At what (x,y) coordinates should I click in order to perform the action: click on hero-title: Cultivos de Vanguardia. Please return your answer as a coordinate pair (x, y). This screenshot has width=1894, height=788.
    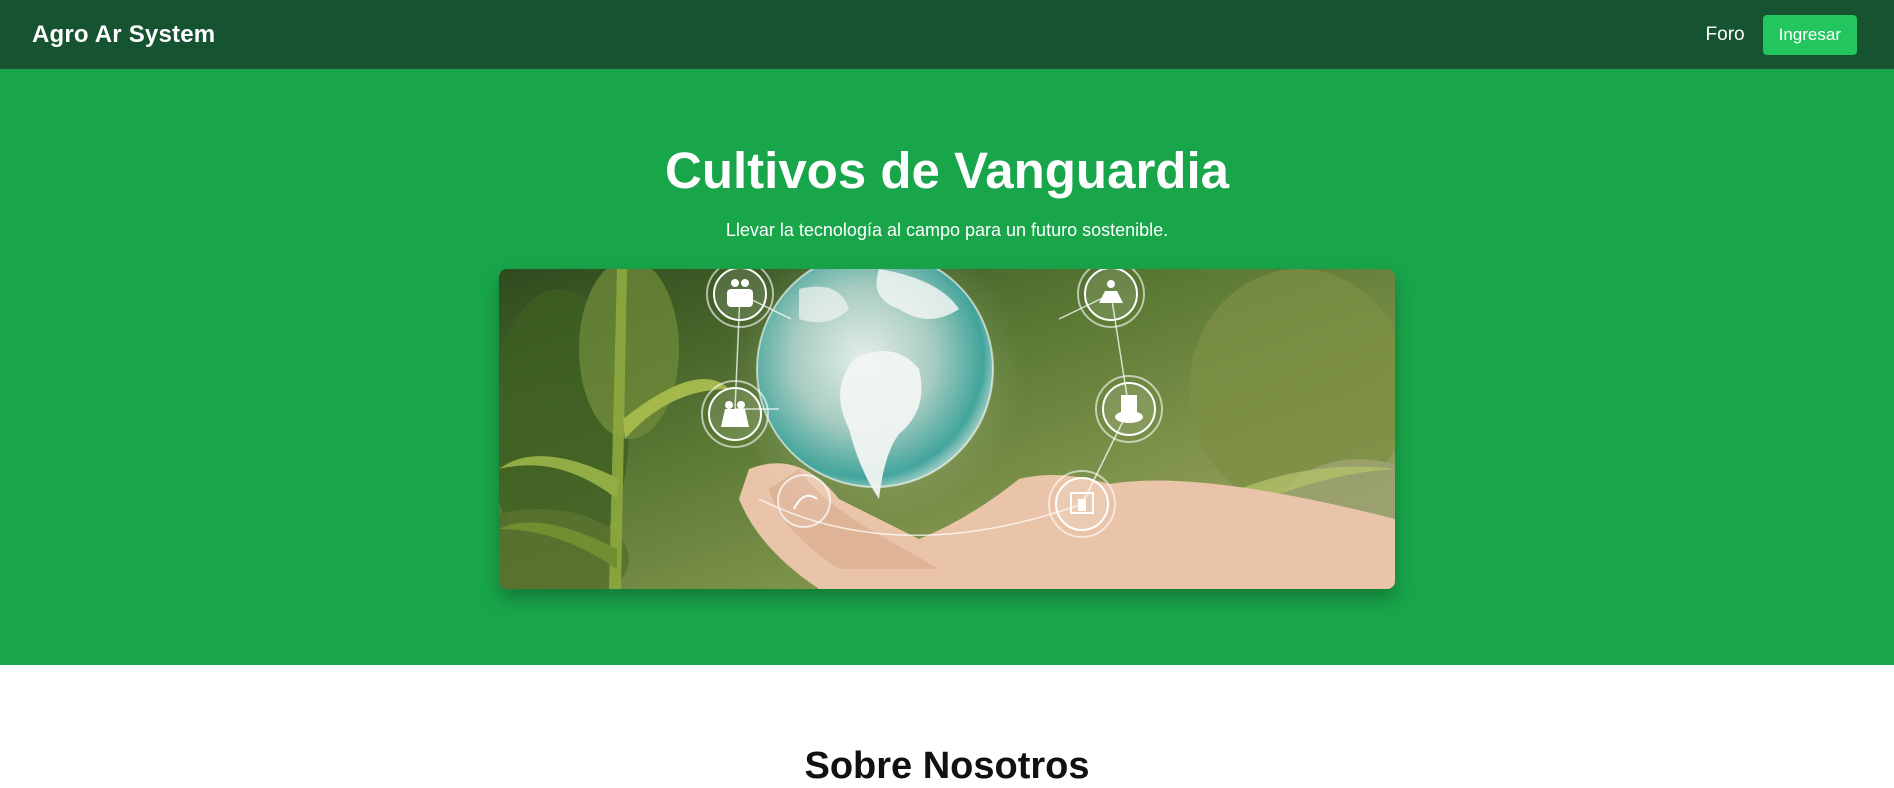
    Looking at the image, I should click on (947, 170).